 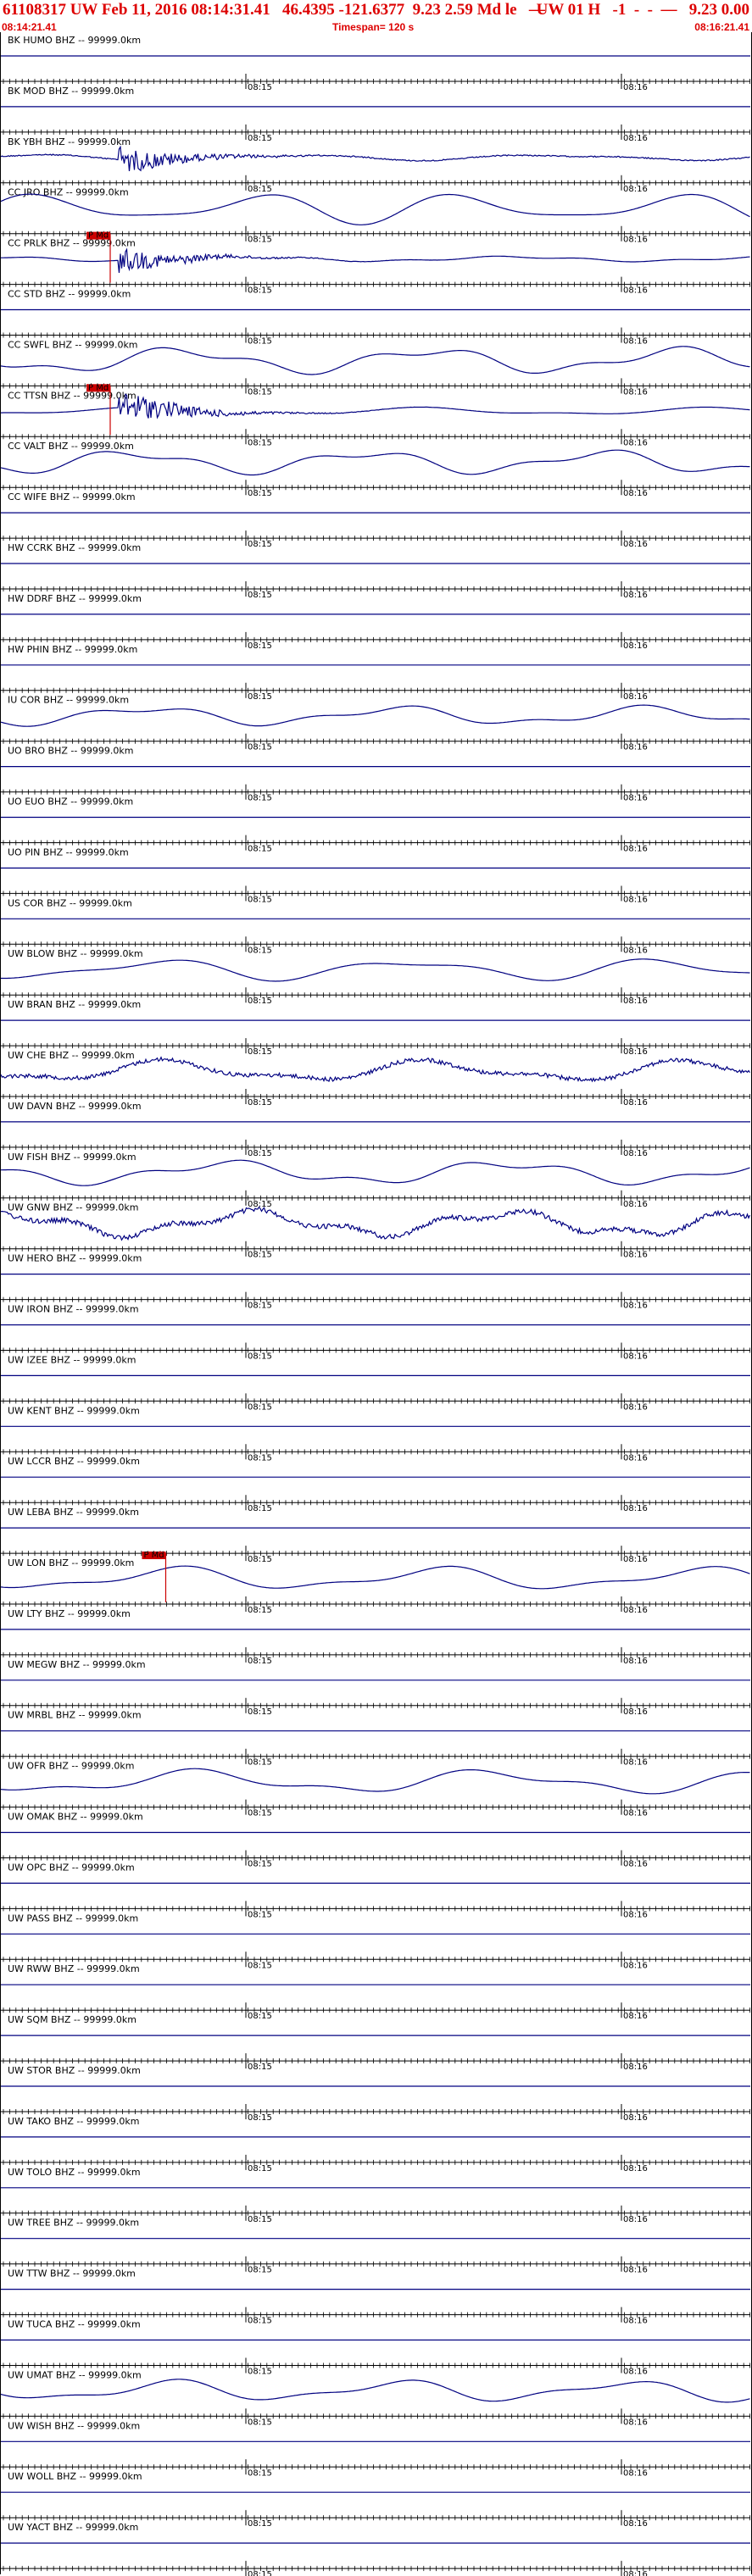 I want to click on channel-label: UW IRON BHZ -- 99999.0km, so click(x=73, y=1309).